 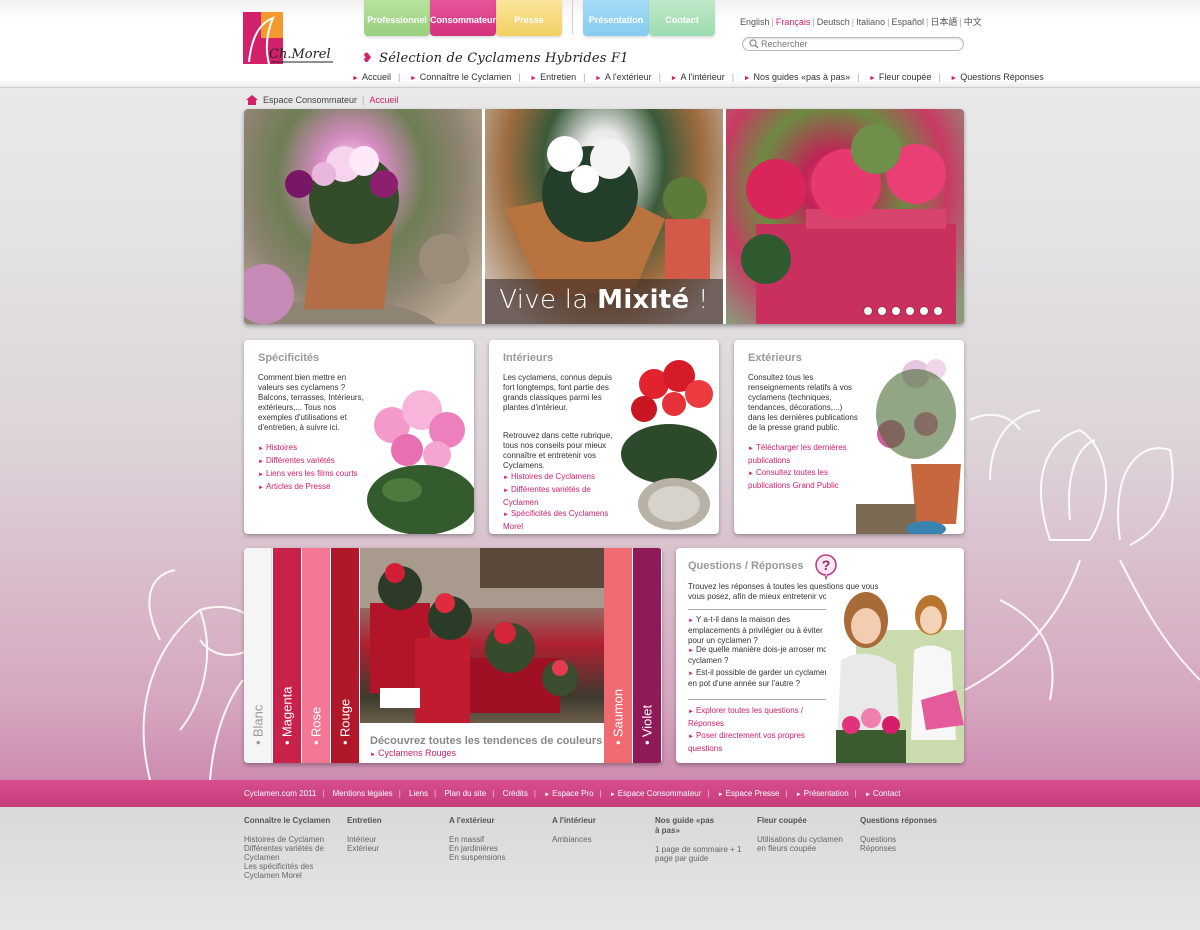 What do you see at coordinates (822, 793) in the screenshot?
I see `footer-link-presentation: ► Présentation` at bounding box center [822, 793].